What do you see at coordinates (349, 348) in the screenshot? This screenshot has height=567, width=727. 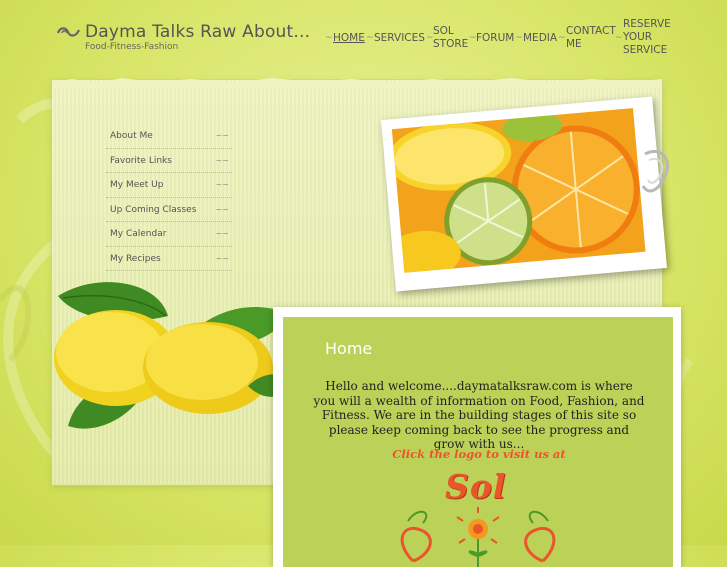 I see `page-title: Home` at bounding box center [349, 348].